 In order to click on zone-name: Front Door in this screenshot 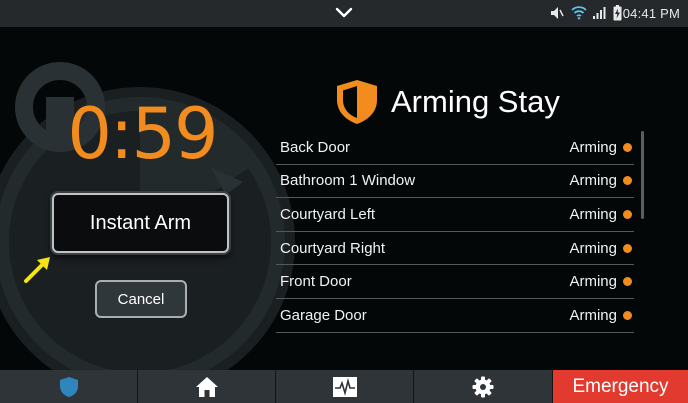, I will do `click(316, 282)`.